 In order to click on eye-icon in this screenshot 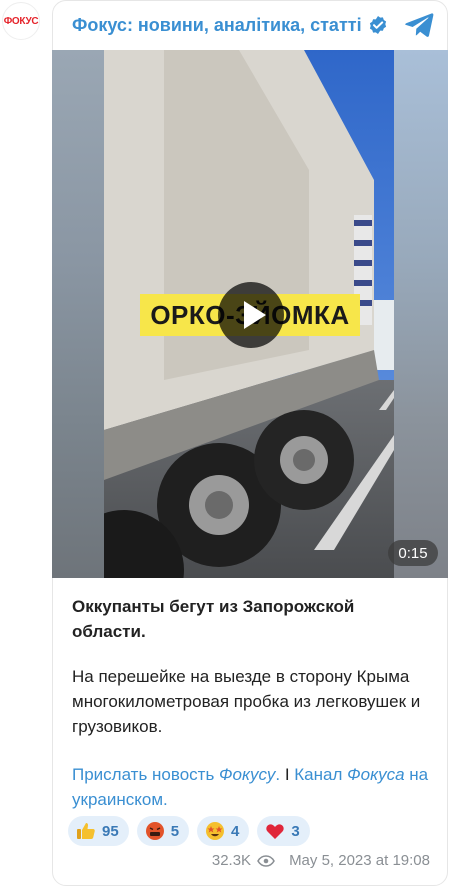, I will do `click(266, 860)`.